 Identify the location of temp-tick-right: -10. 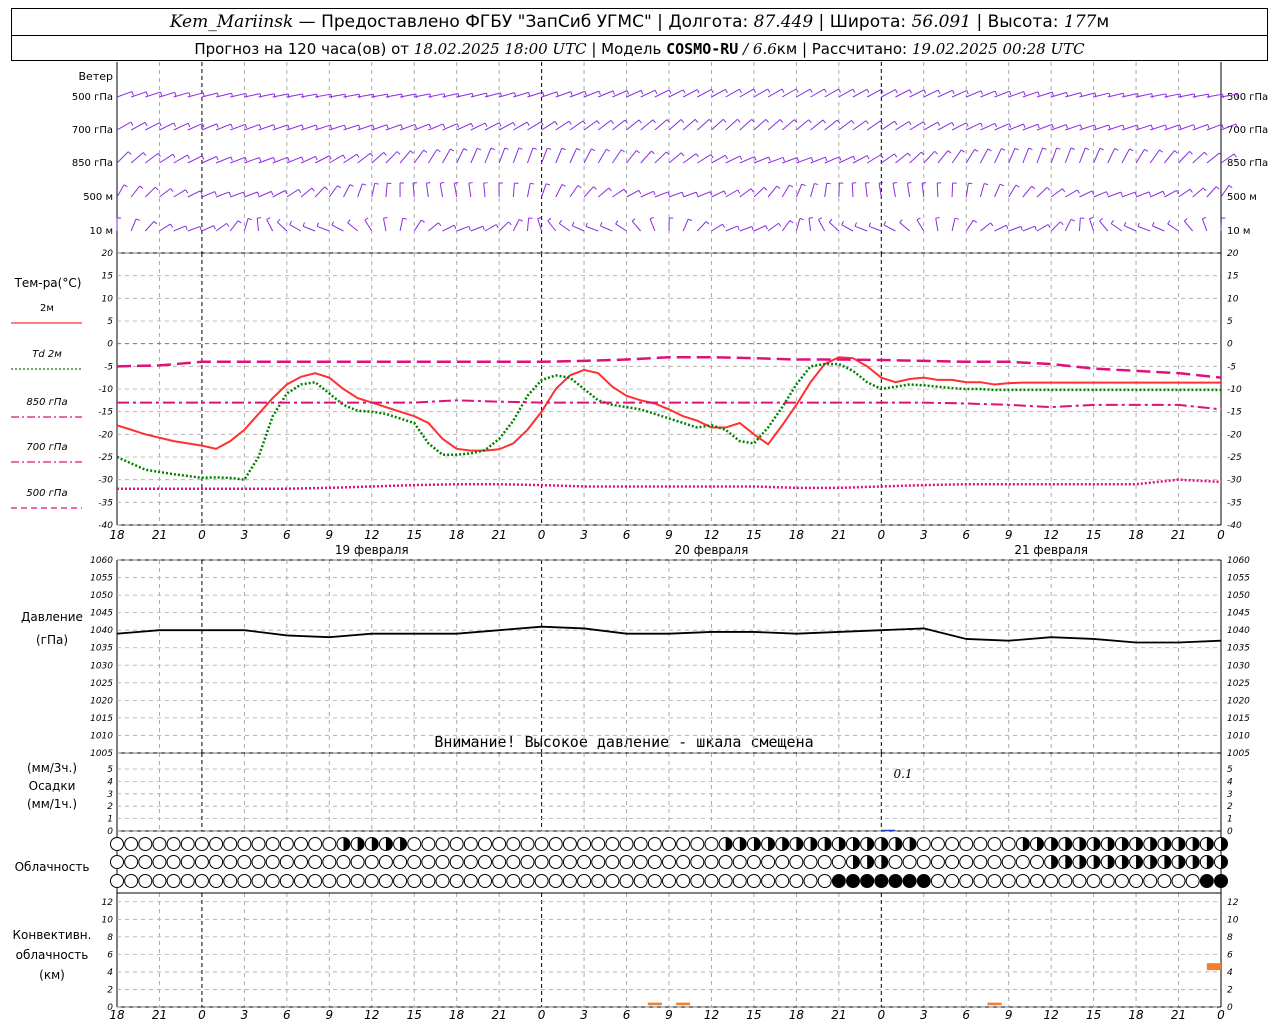
(1234, 390).